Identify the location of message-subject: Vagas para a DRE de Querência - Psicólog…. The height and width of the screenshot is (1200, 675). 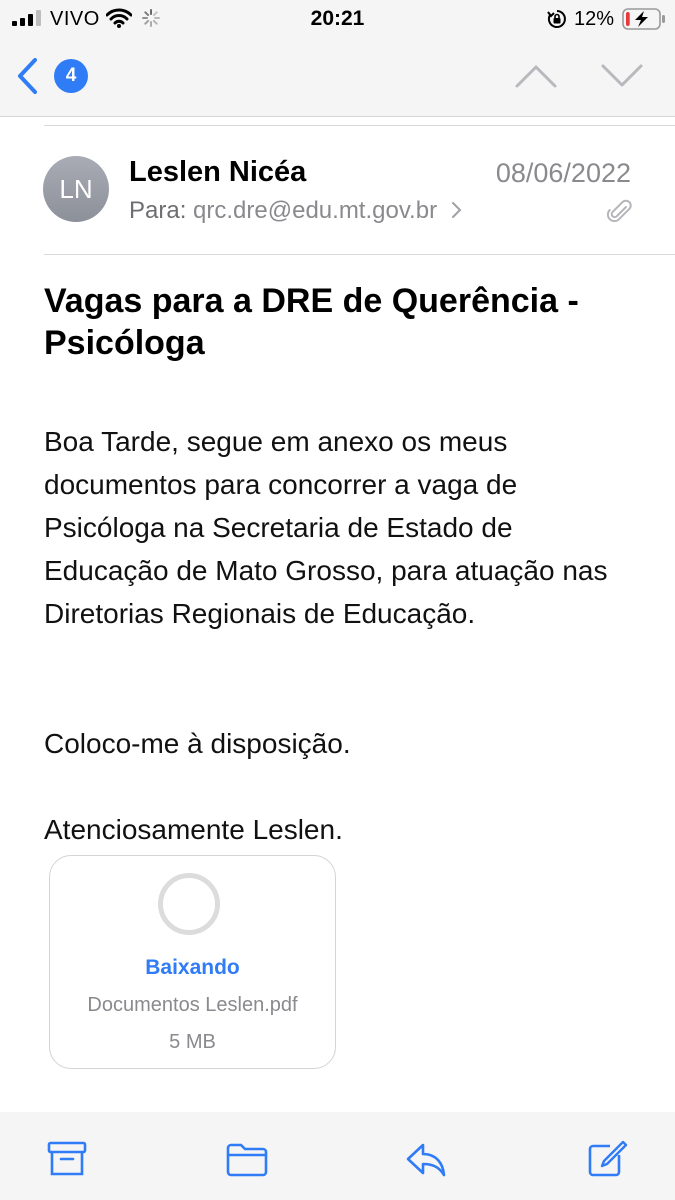
(311, 322).